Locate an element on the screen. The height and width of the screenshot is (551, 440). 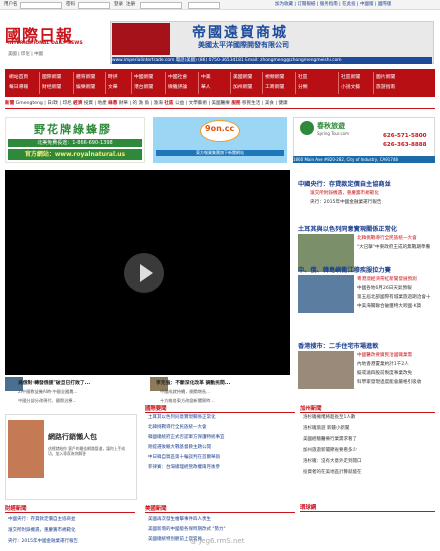
nav-link: 國際新聞 is located at coordinates (51, 76).